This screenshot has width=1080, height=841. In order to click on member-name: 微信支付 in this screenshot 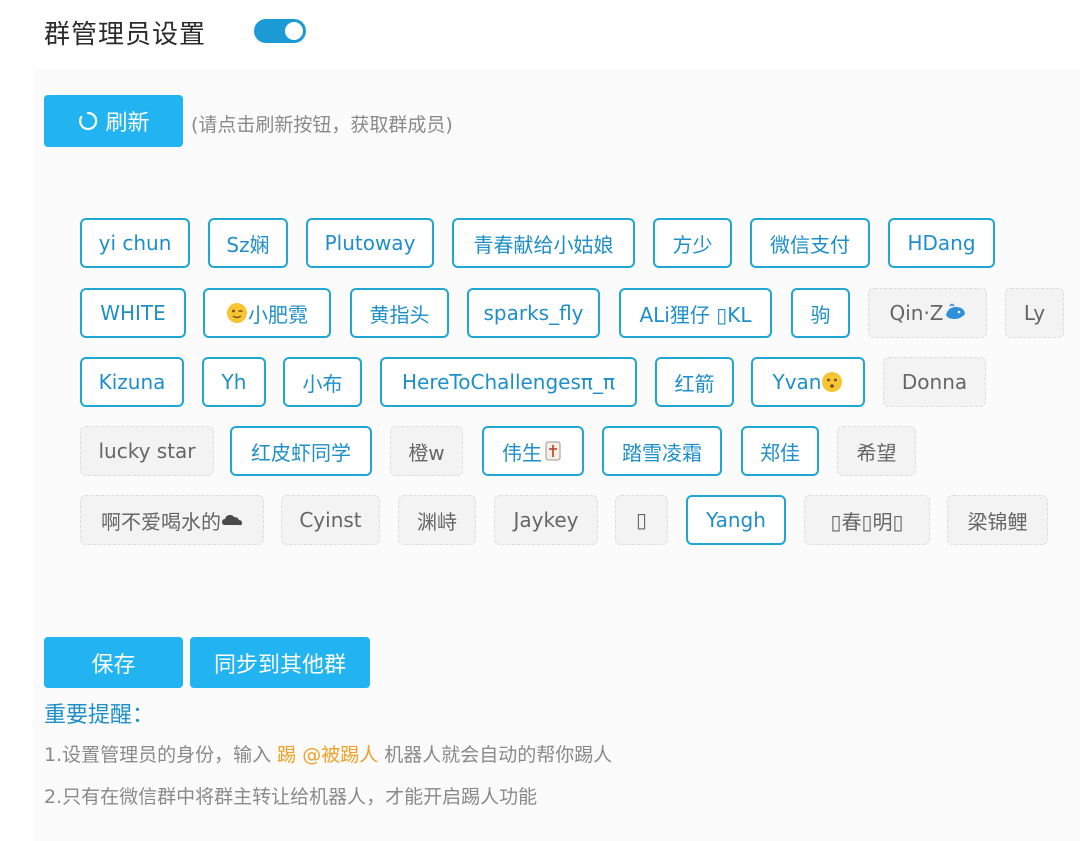, I will do `click(810, 244)`.